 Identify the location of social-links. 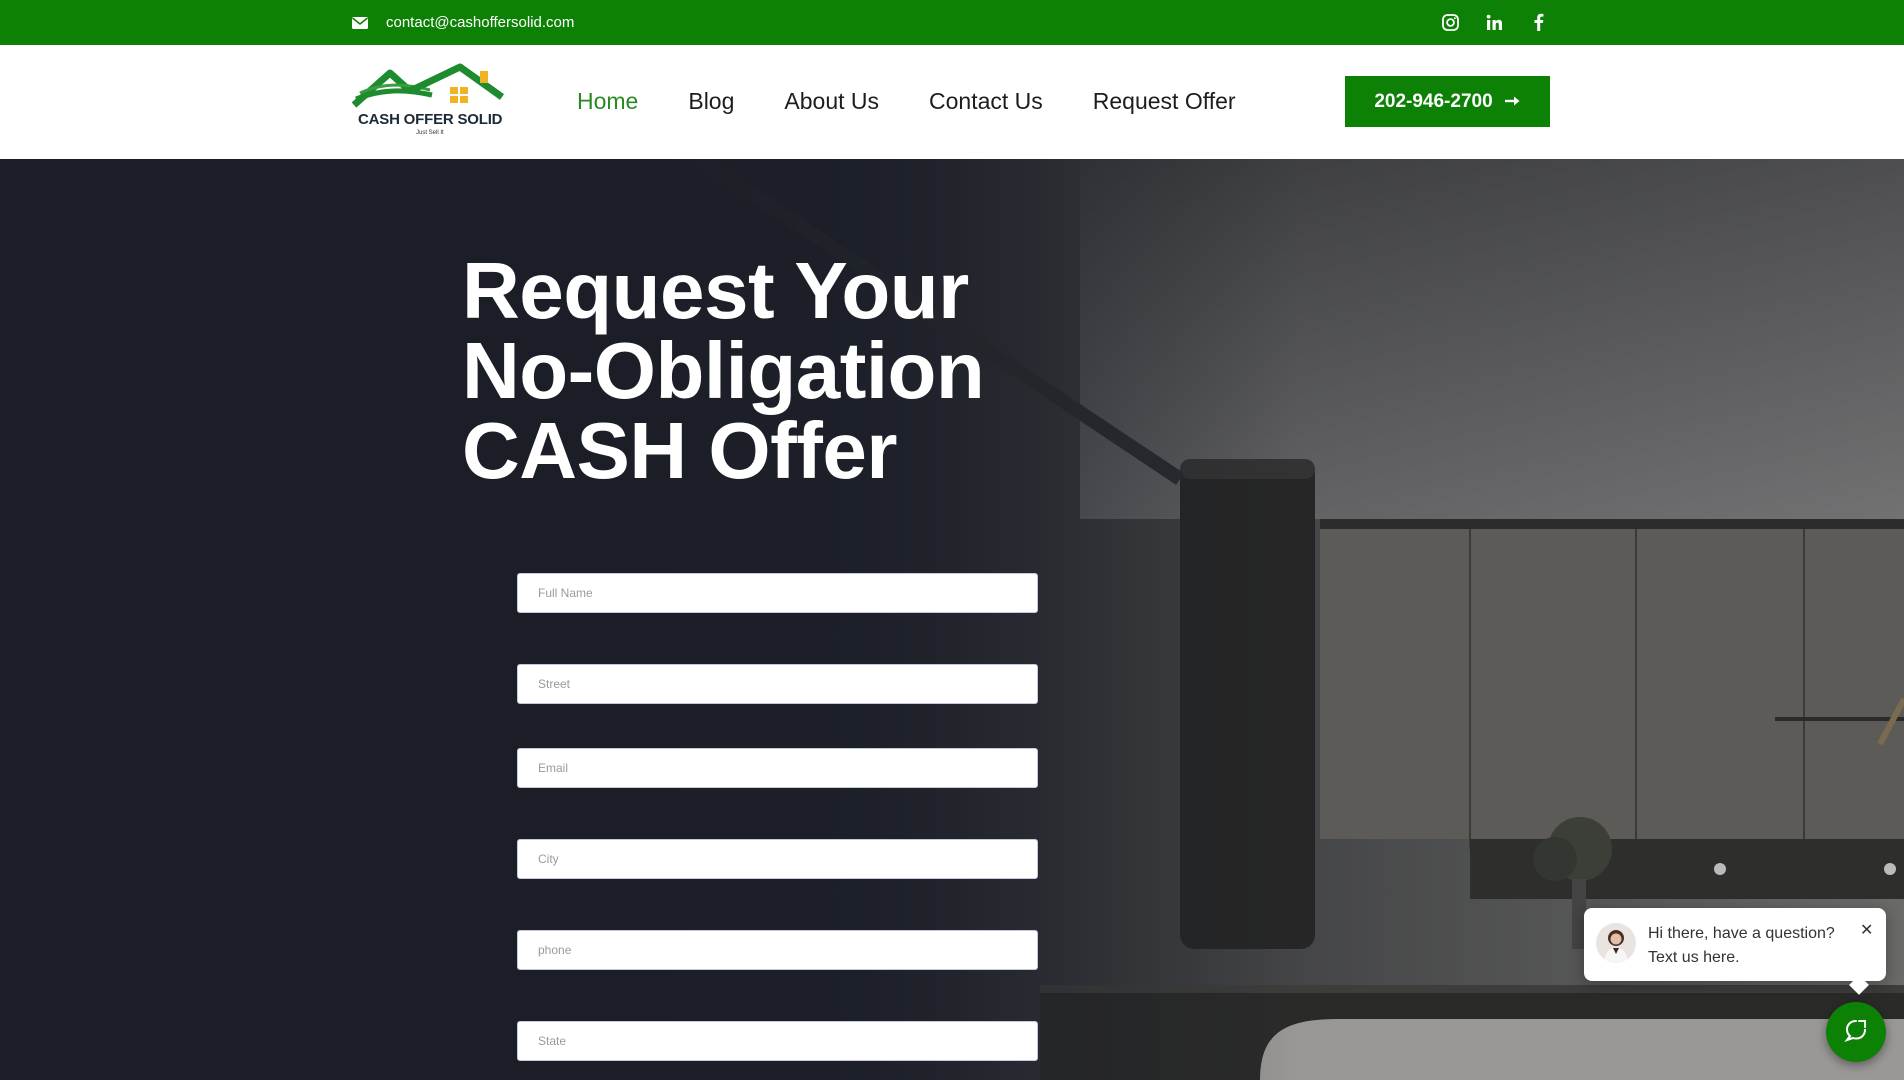
(1494, 22).